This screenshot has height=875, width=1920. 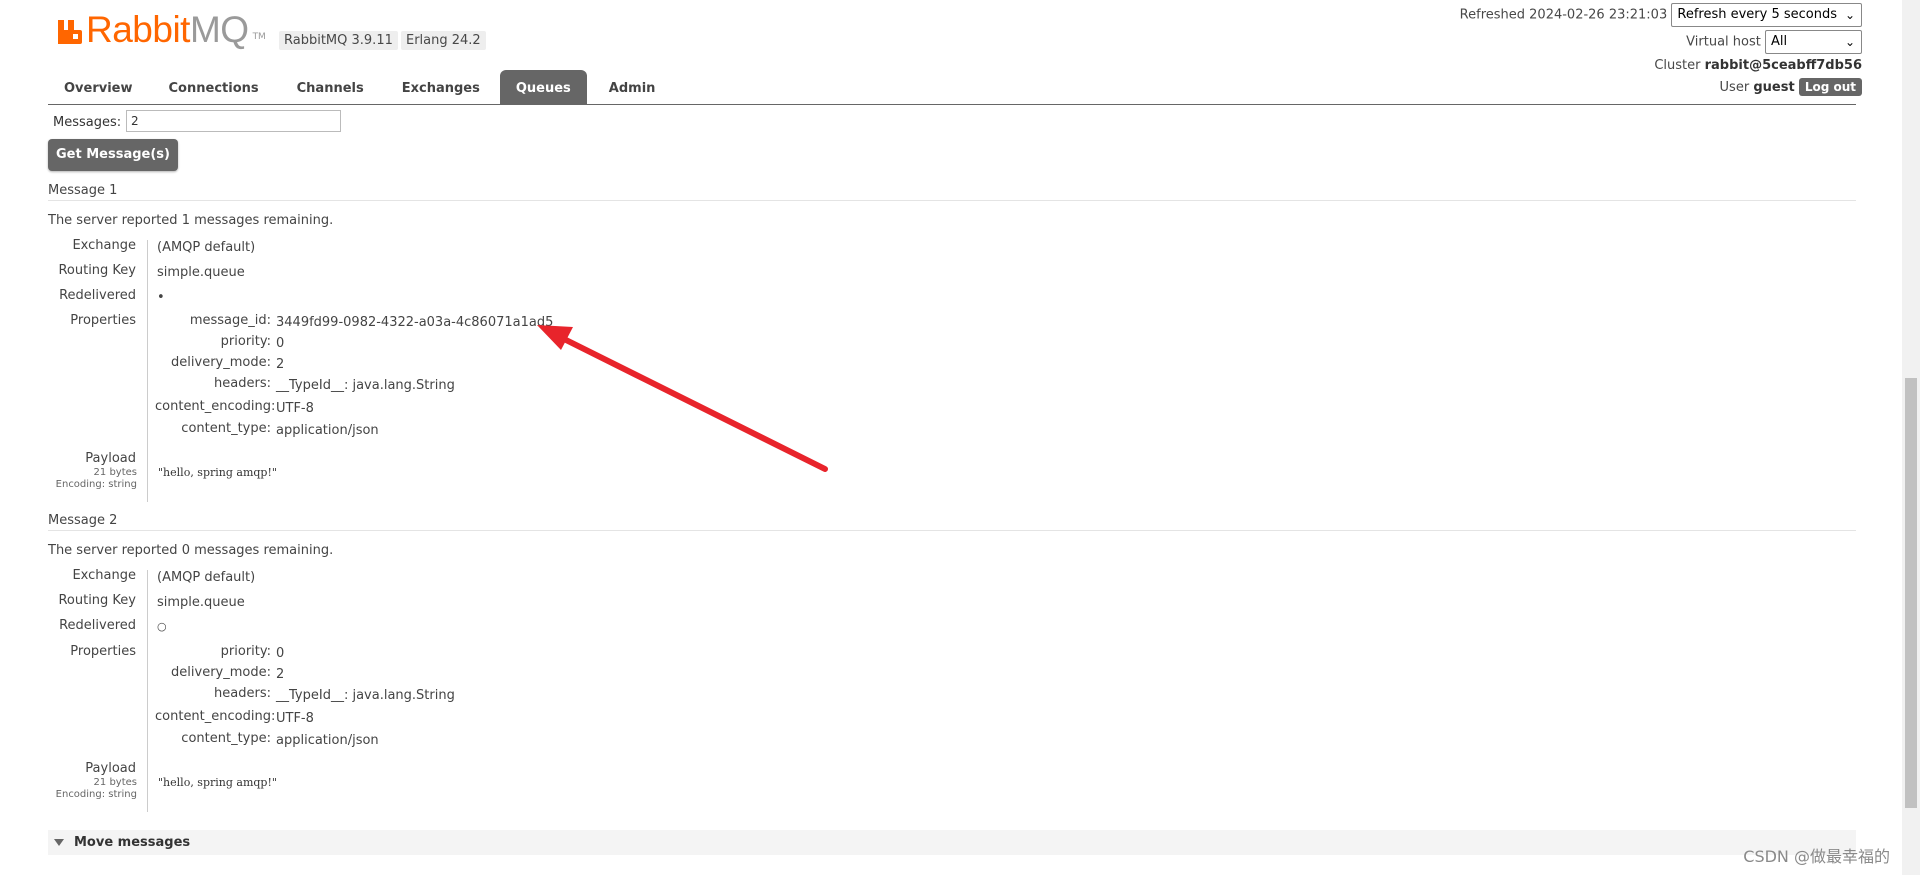 What do you see at coordinates (1816, 856) in the screenshot?
I see `watermark: CSDN @做最幸福的` at bounding box center [1816, 856].